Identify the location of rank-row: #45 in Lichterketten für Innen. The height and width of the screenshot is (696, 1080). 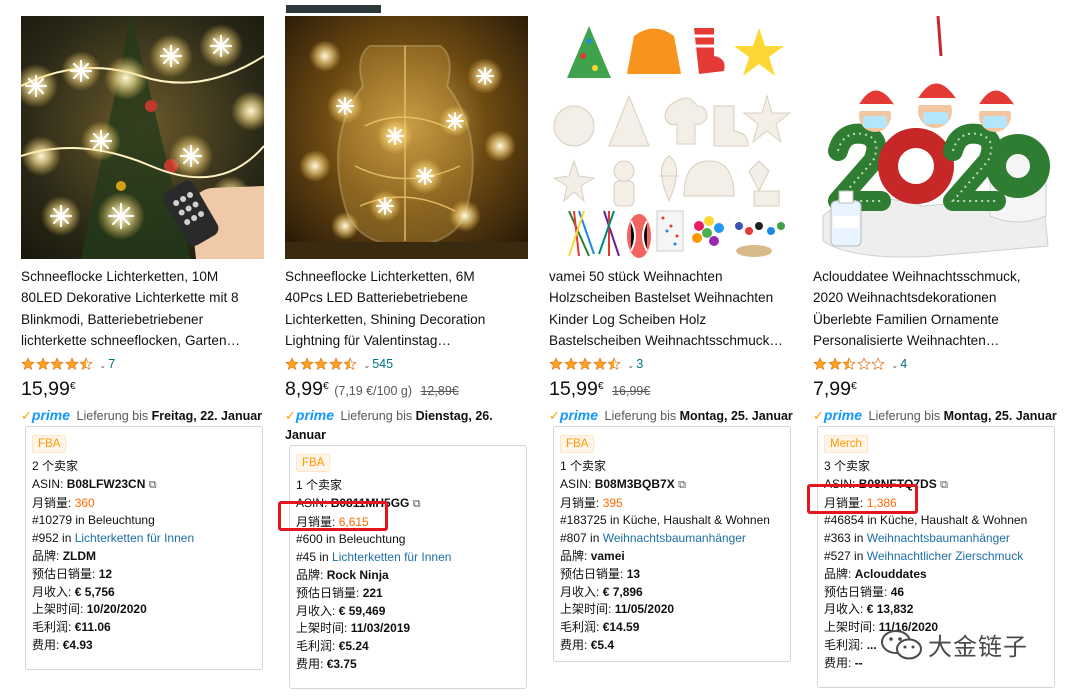
(373, 558).